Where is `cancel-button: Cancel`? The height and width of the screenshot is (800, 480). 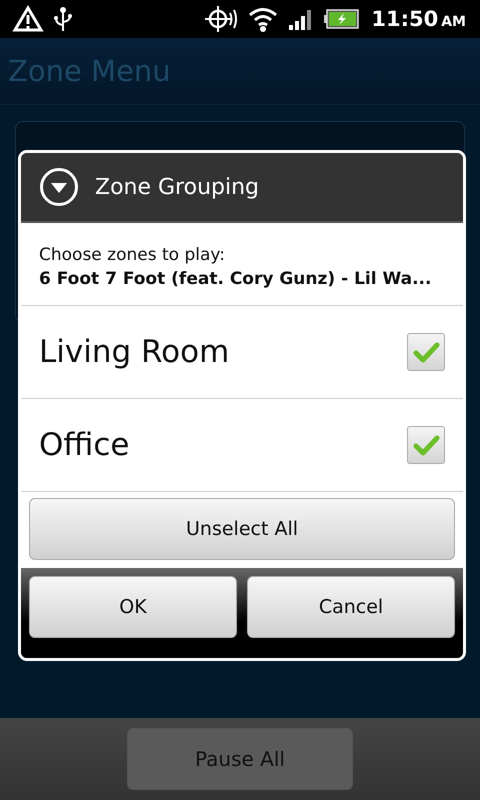 cancel-button: Cancel is located at coordinates (351, 607).